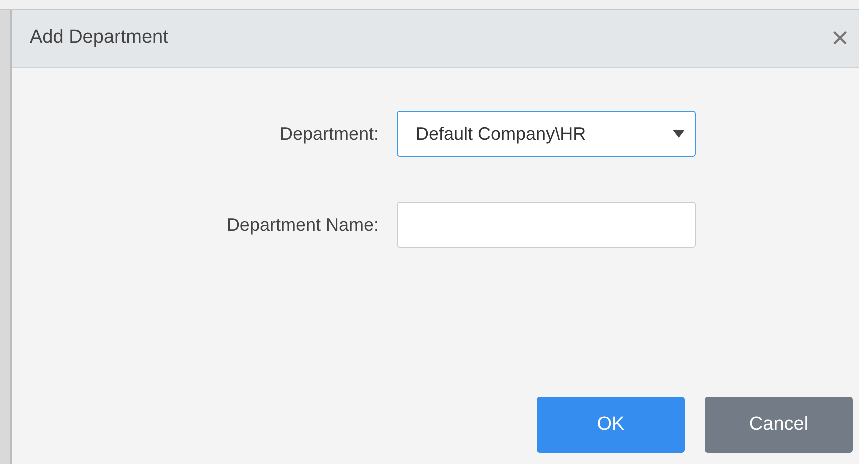  I want to click on field-label: Department:, so click(329, 134).